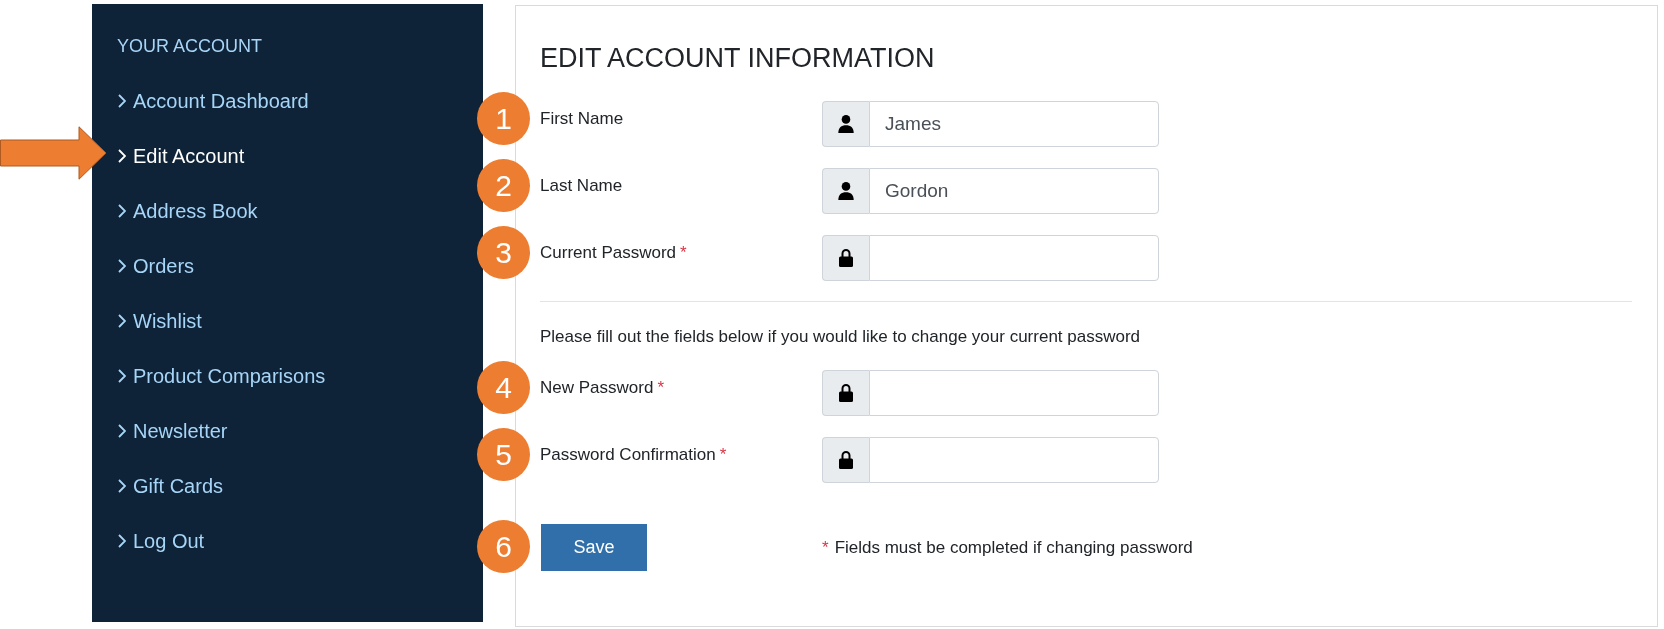 This screenshot has width=1664, height=629. What do you see at coordinates (173, 430) in the screenshot?
I see `sidebar-link: Newsletter` at bounding box center [173, 430].